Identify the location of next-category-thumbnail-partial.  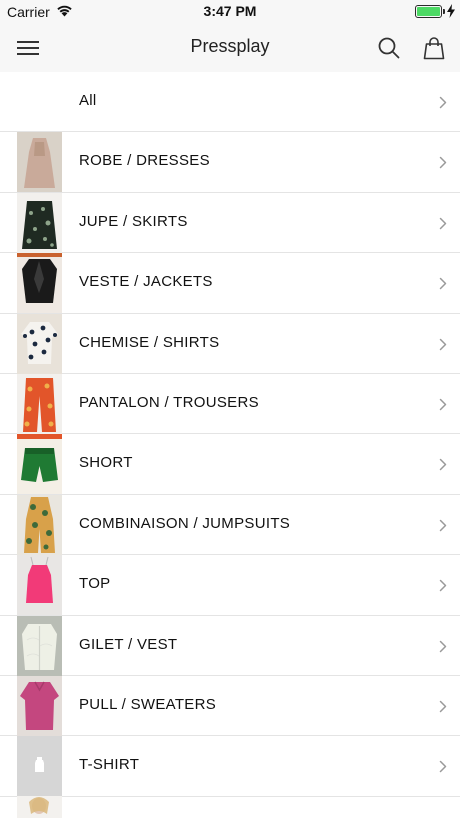
(39, 807).